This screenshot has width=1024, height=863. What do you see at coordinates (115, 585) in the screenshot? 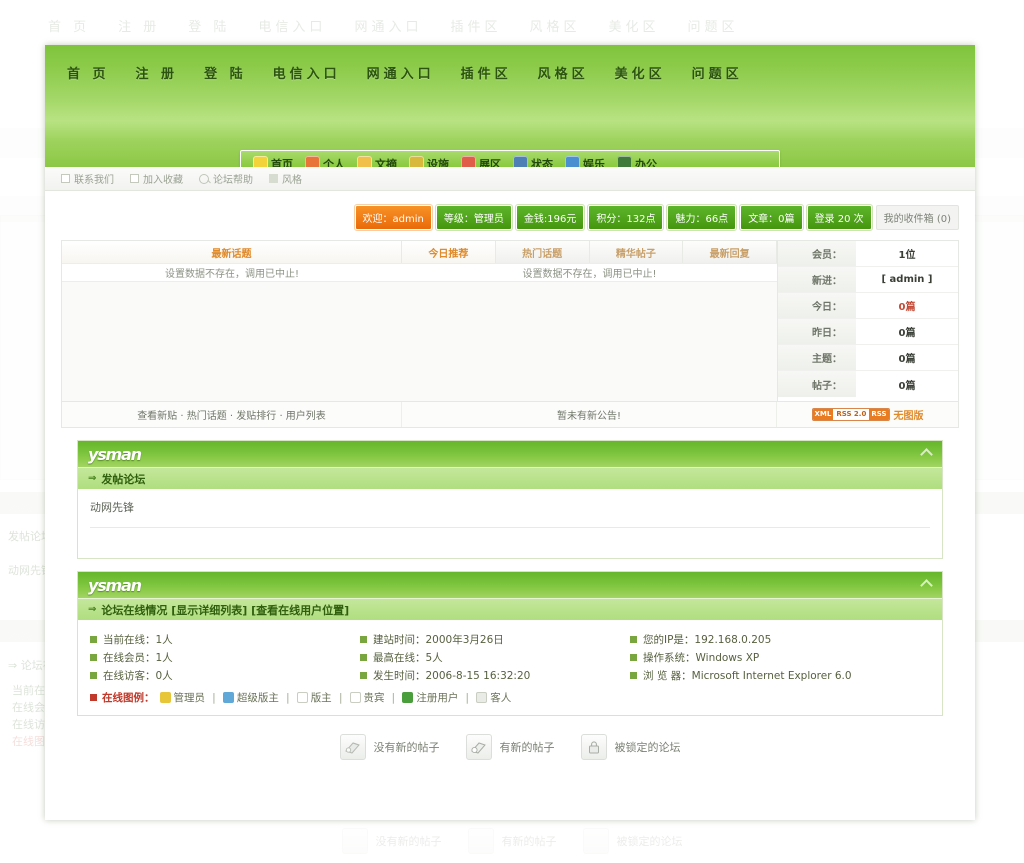
I see `ysman-logo: ysman` at bounding box center [115, 585].